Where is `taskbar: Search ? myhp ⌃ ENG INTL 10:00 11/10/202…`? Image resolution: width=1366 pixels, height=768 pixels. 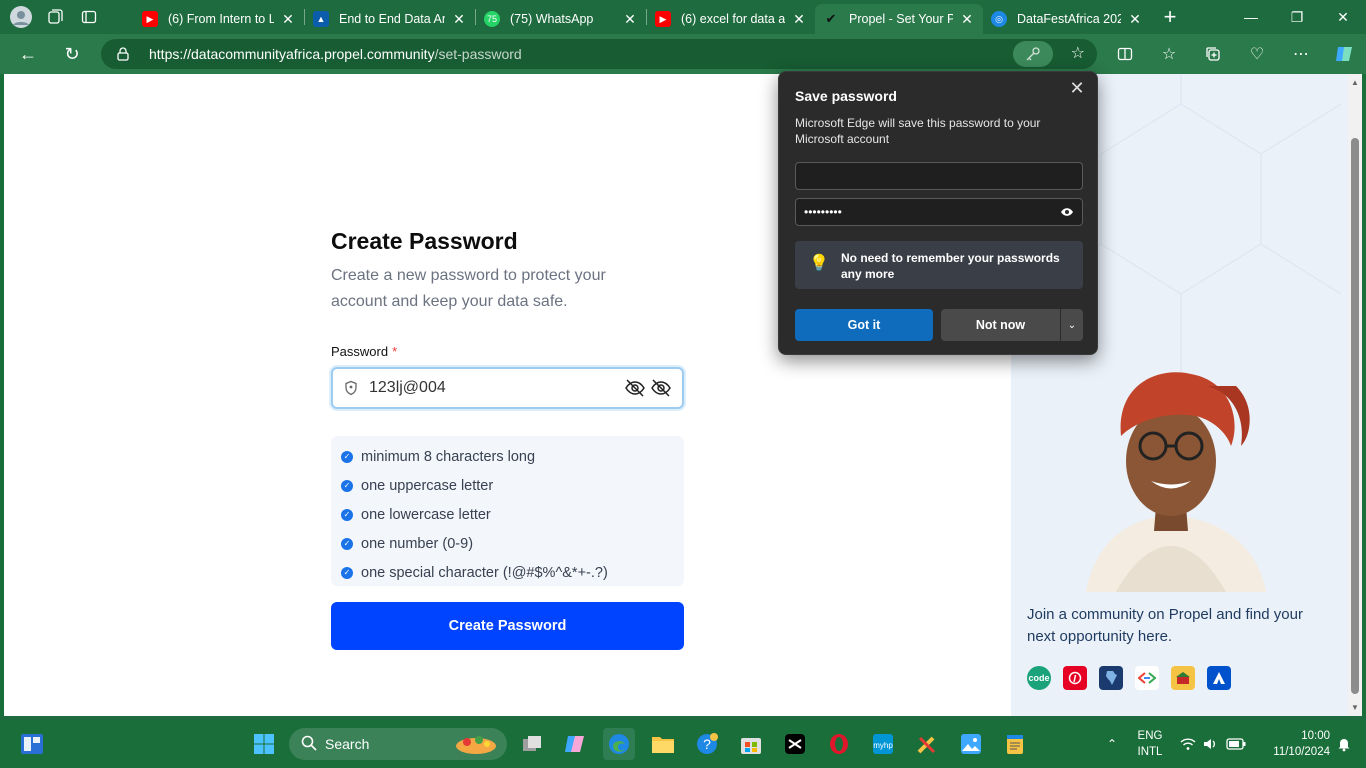 taskbar: Search ? myhp ⌃ ENG INTL 10:00 11/10/202… is located at coordinates (683, 744).